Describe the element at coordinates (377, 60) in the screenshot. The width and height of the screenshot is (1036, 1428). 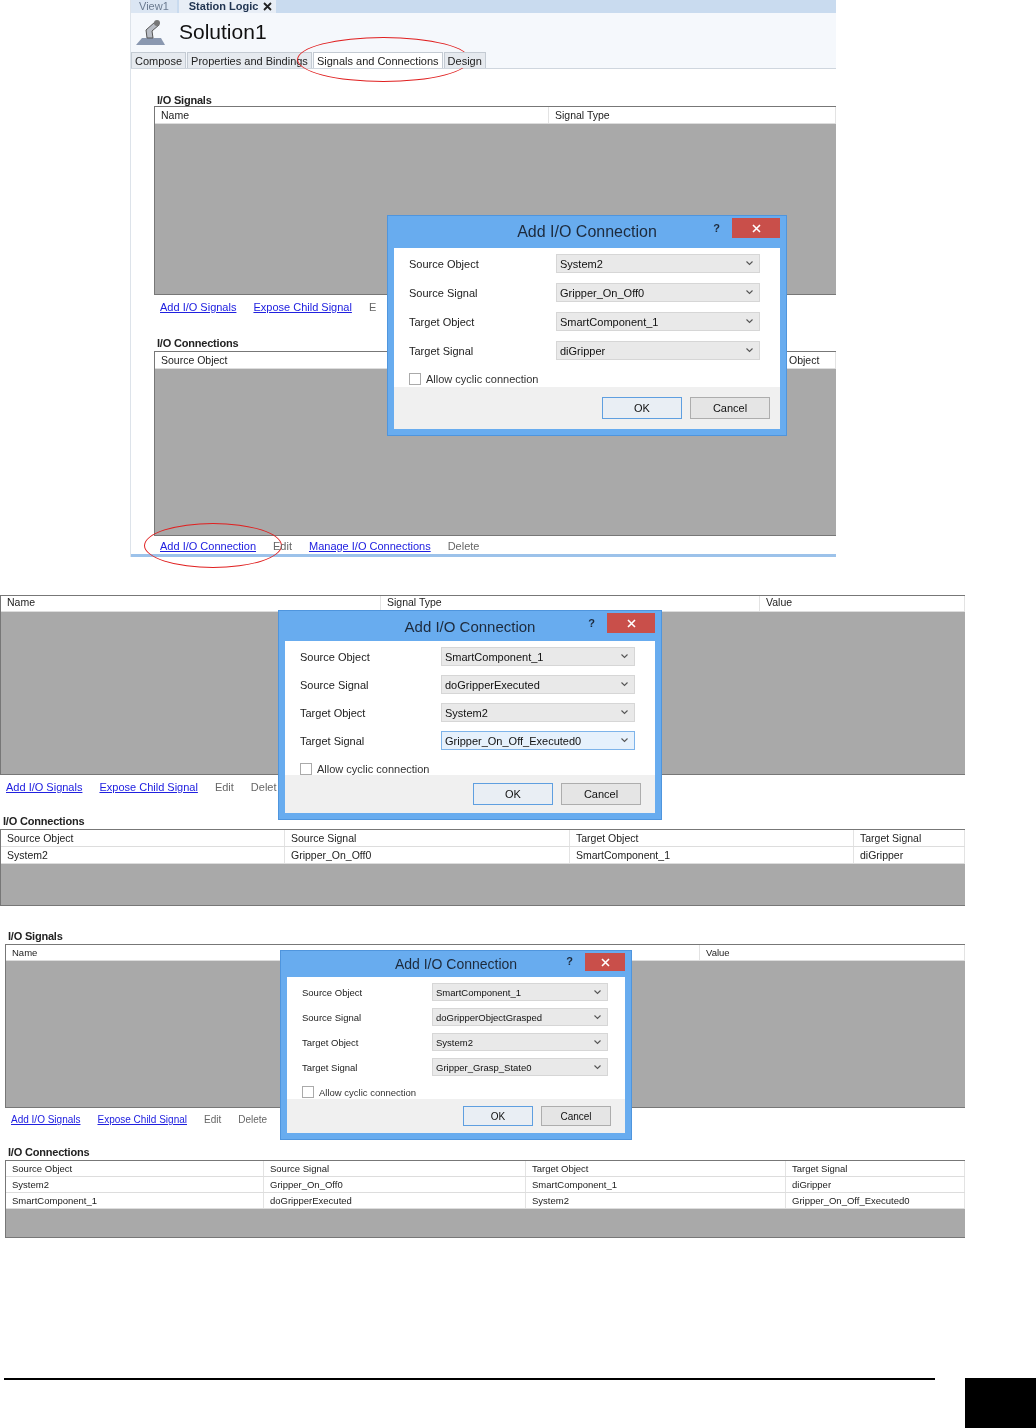
I see `tab: Signals and Connections` at that location.